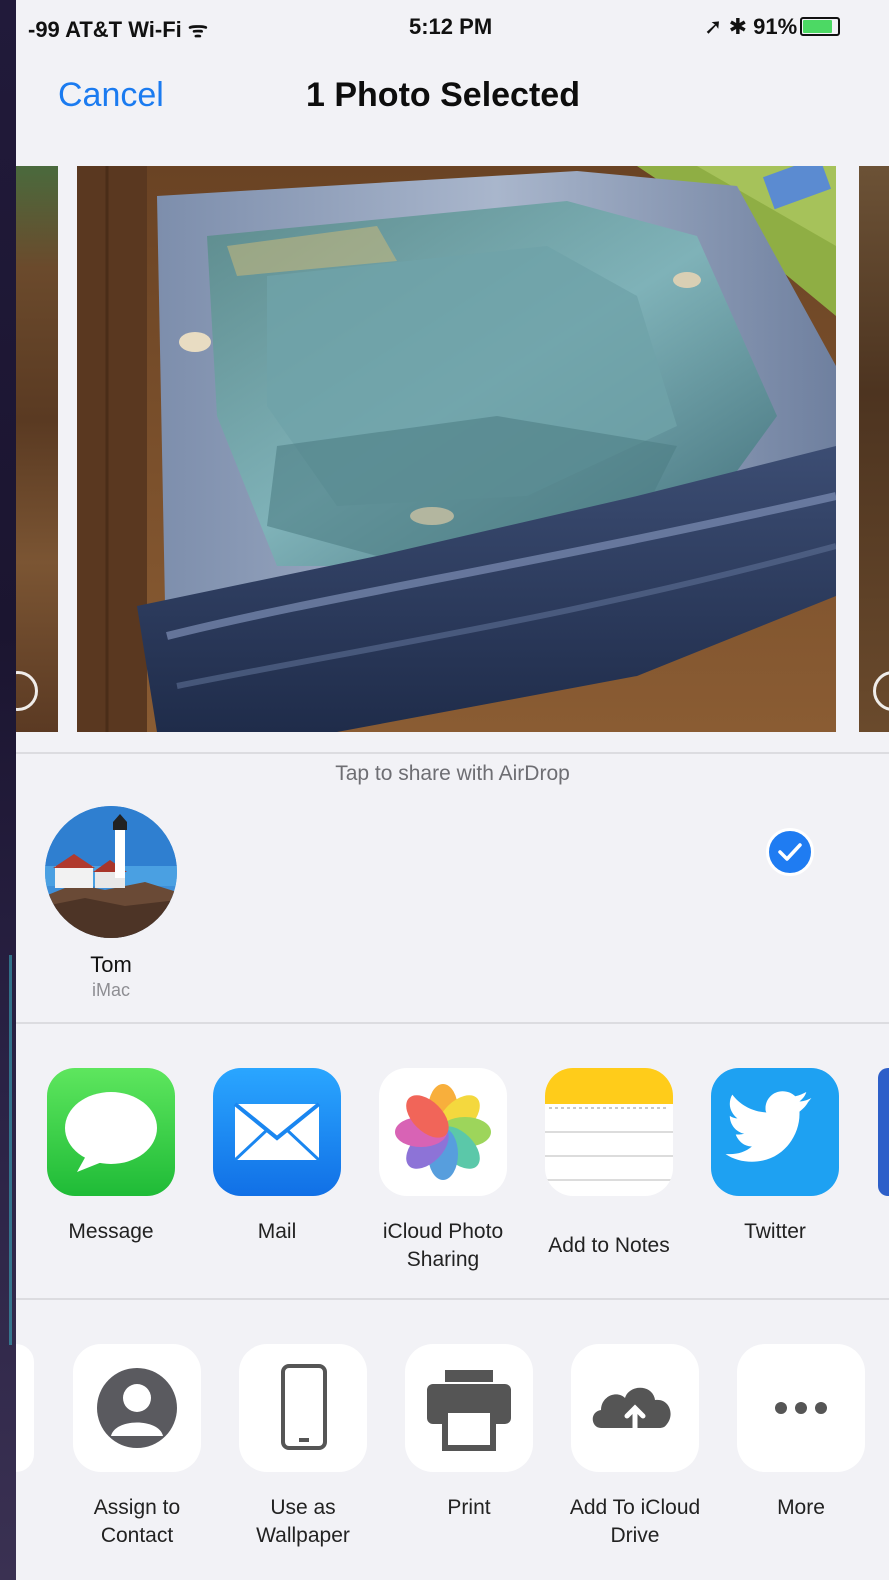 Image resolution: width=889 pixels, height=1580 pixels. I want to click on location-icon: ➚, so click(713, 26).